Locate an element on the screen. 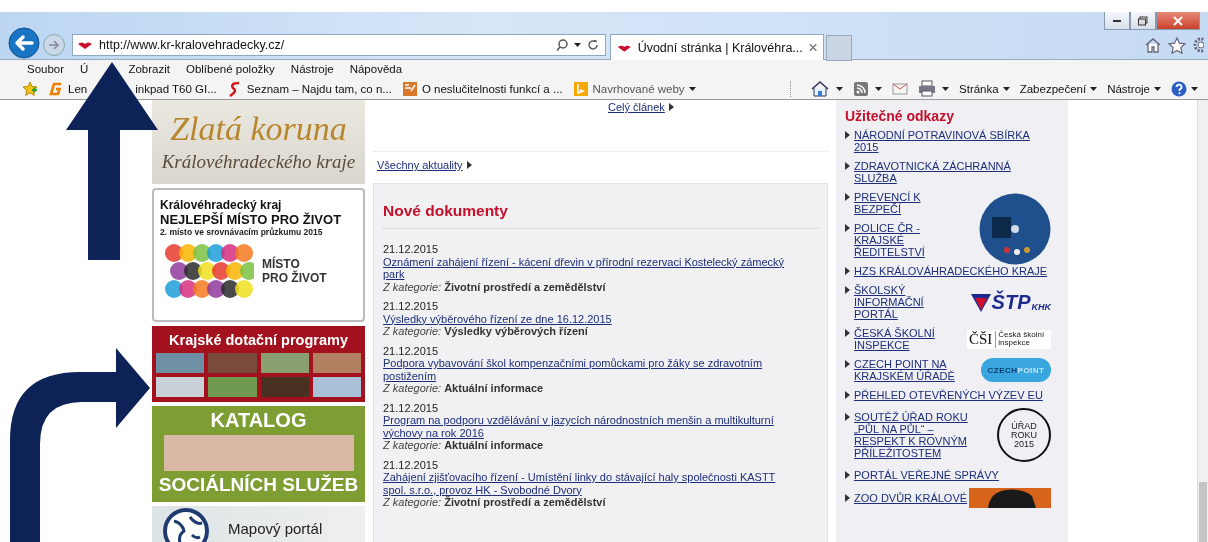  refresh-icon is located at coordinates (593, 45).